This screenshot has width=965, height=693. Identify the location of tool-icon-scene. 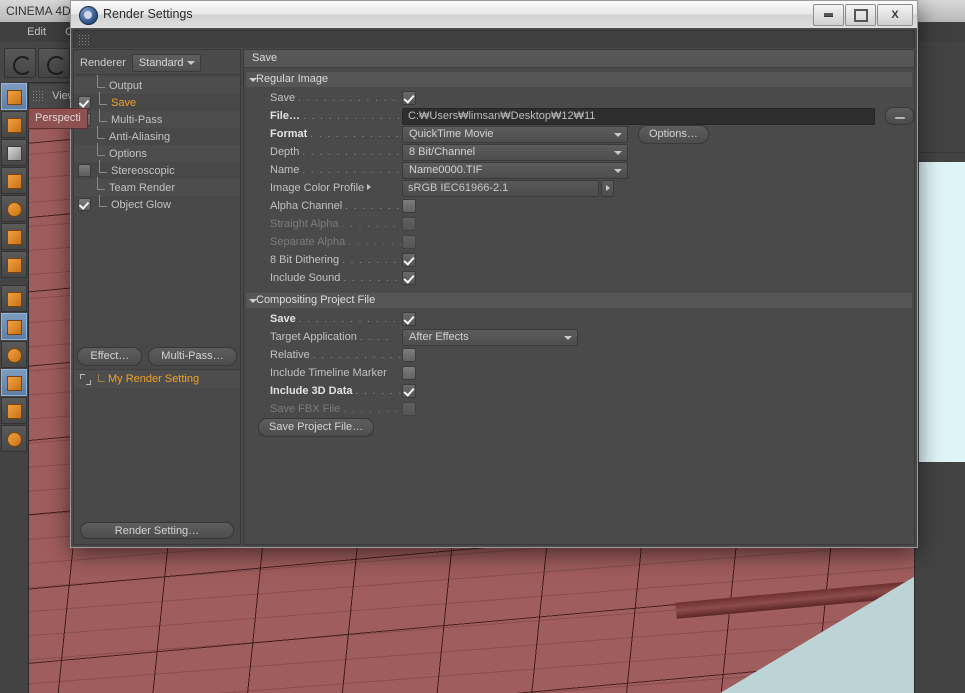
(14, 382).